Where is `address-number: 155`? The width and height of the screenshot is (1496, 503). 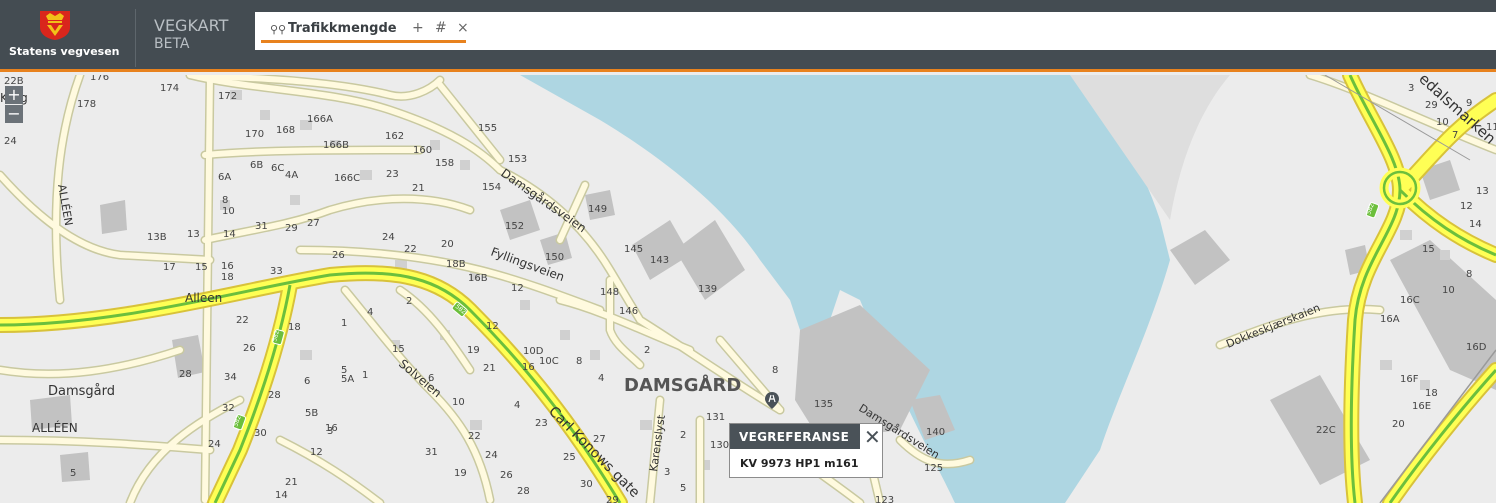 address-number: 155 is located at coordinates (487, 128).